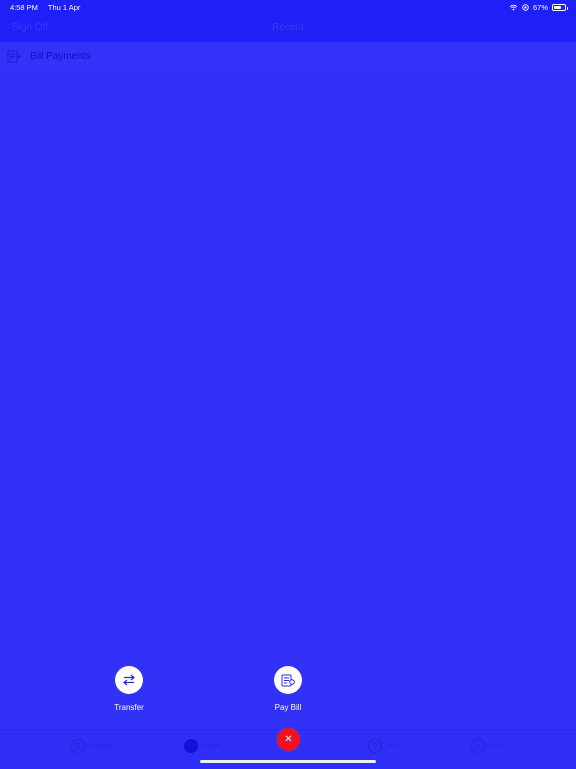 This screenshot has height=769, width=576. What do you see at coordinates (101, 746) in the screenshot?
I see `tab-label: Accounts` at bounding box center [101, 746].